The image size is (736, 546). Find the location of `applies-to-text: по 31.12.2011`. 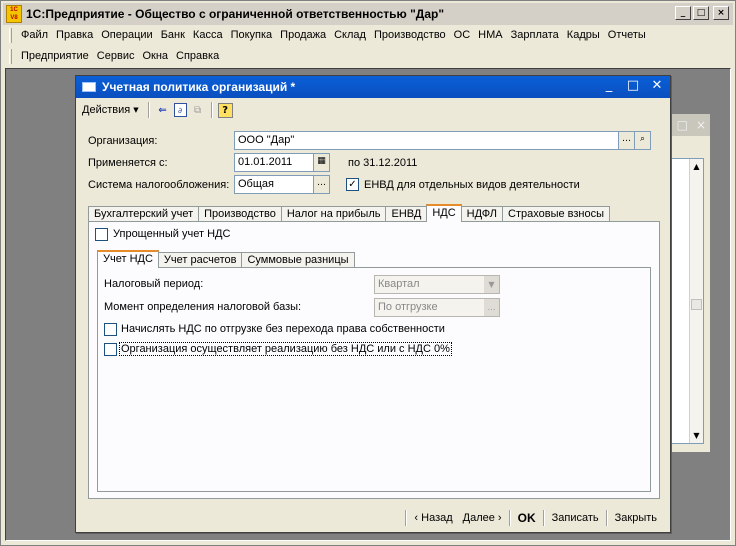

applies-to-text: по 31.12.2011 is located at coordinates (383, 163).